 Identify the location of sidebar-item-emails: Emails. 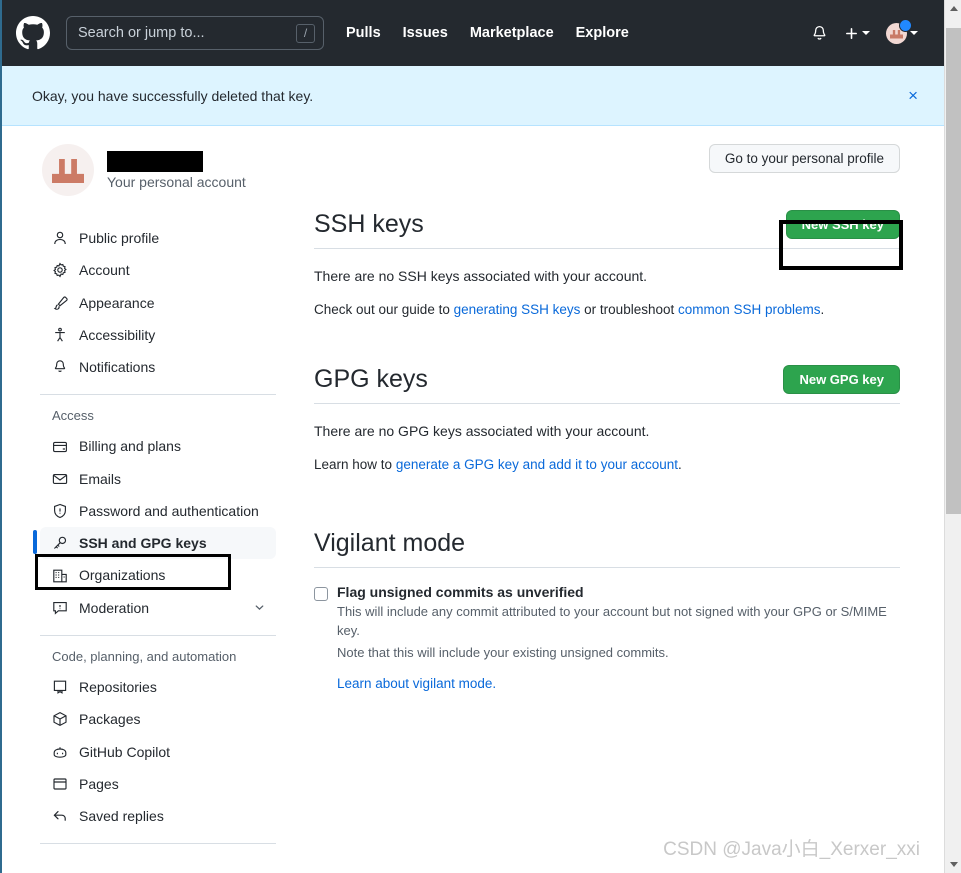
(158, 479).